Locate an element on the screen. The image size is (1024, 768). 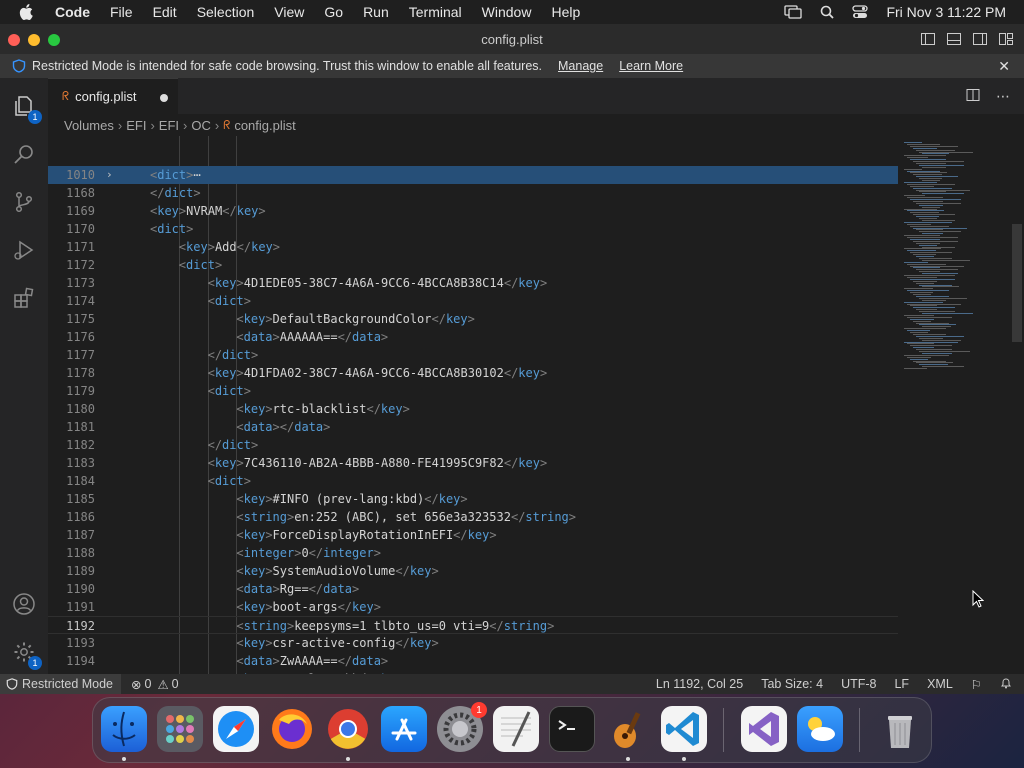
menu-terminal: Terminal is located at coordinates (435, 12).